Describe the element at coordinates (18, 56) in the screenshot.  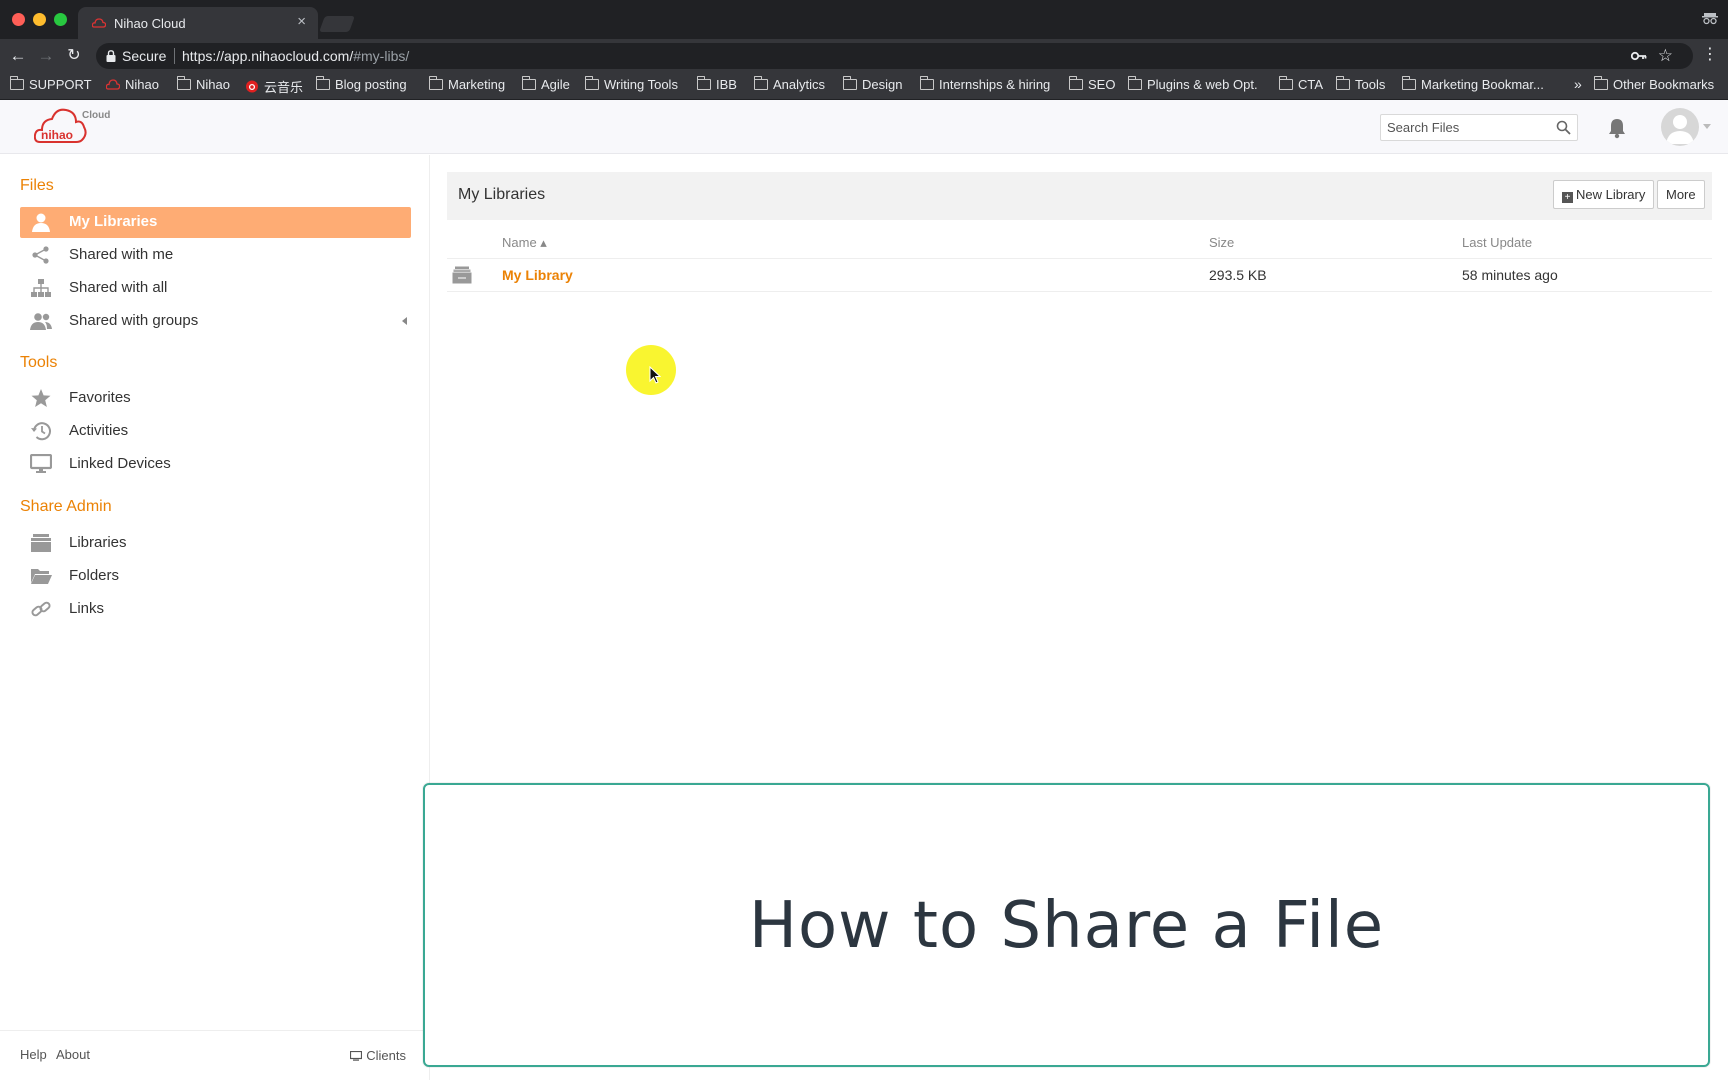
I see `back-arrow-icon: ←` at that location.